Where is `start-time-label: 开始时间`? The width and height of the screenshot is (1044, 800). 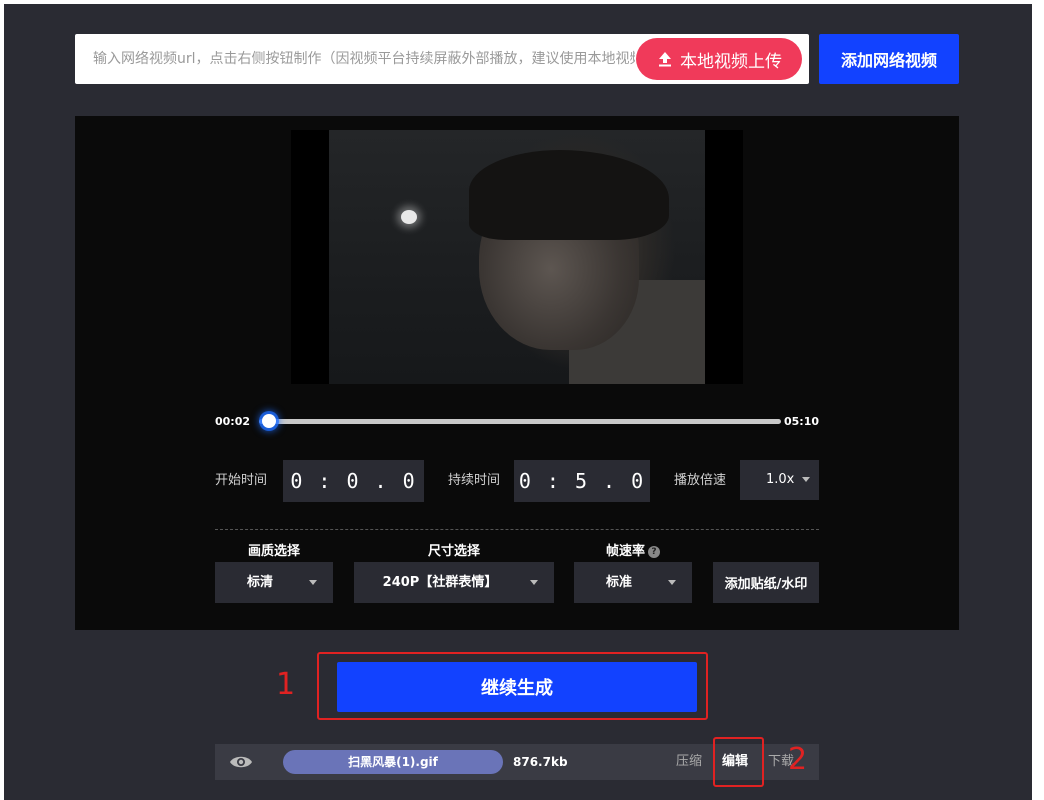 start-time-label: 开始时间 is located at coordinates (241, 480).